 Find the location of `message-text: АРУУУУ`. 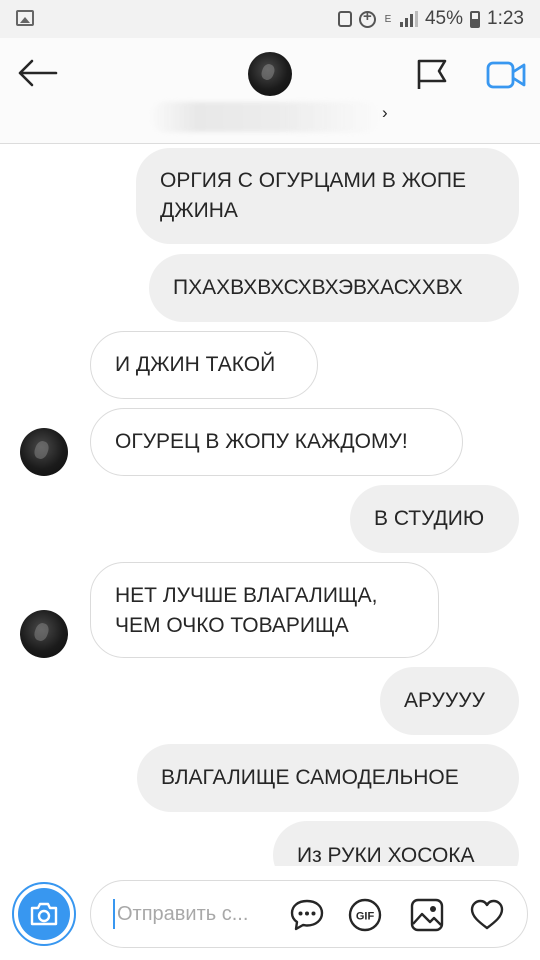

message-text: АРУУУУ is located at coordinates (444, 700).